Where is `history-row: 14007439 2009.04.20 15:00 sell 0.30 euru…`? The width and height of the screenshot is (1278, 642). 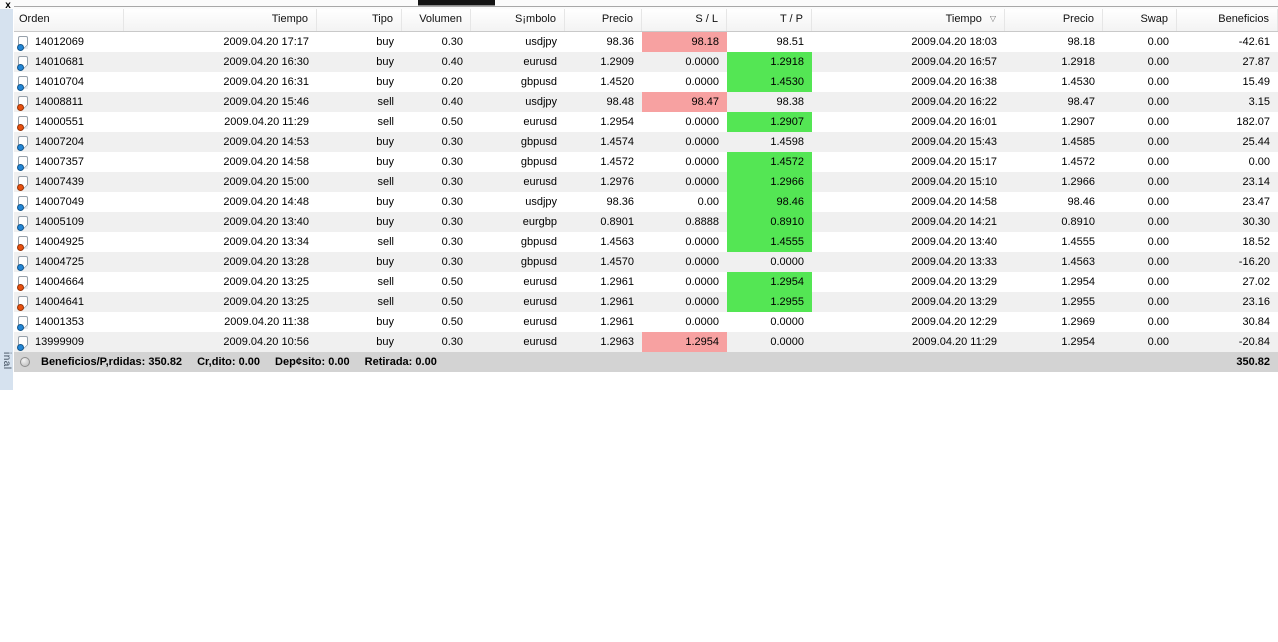
history-row: 14007439 2009.04.20 15:00 sell 0.30 euru… is located at coordinates (646, 182).